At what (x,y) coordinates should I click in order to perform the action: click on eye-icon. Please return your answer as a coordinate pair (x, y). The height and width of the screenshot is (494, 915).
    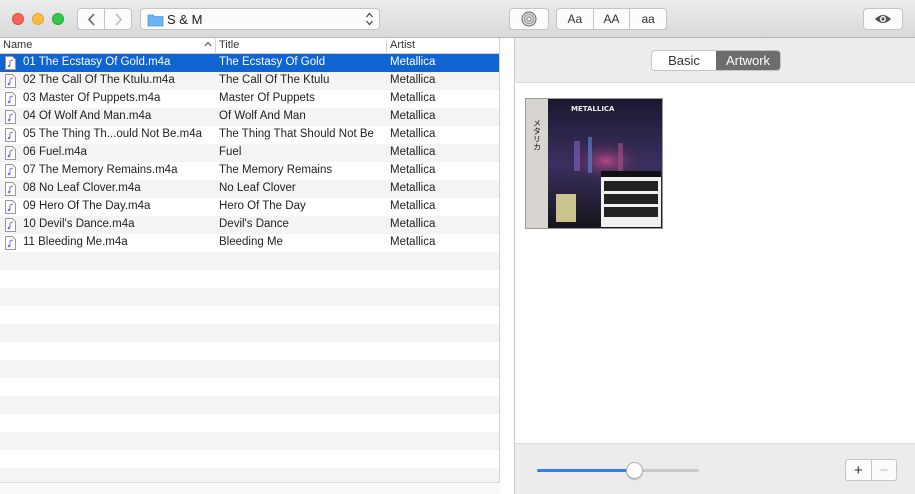
    Looking at the image, I should click on (883, 19).